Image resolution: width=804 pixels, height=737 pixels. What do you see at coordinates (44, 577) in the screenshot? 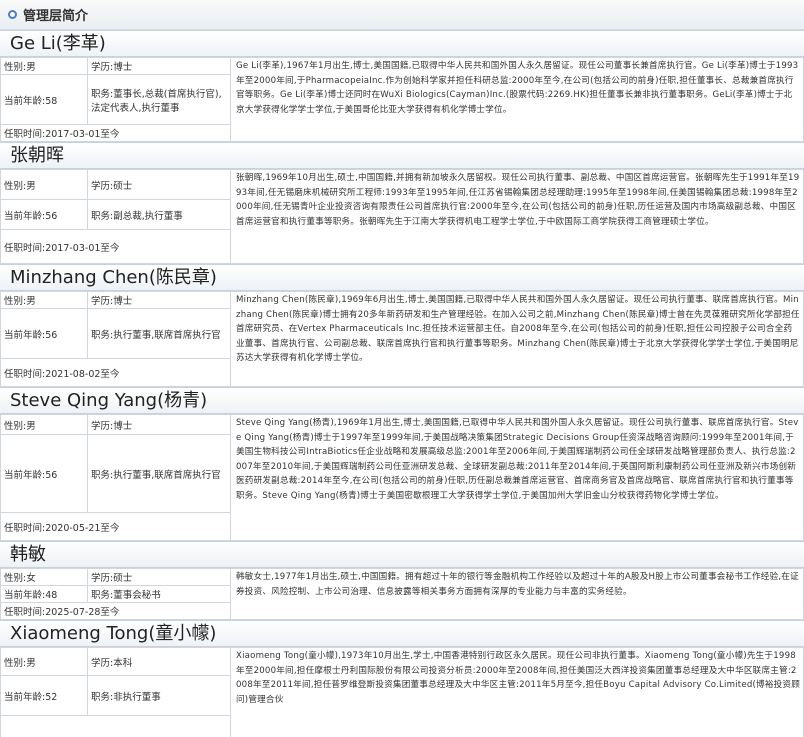
I see `gender-cell: 性别:女` at bounding box center [44, 577].